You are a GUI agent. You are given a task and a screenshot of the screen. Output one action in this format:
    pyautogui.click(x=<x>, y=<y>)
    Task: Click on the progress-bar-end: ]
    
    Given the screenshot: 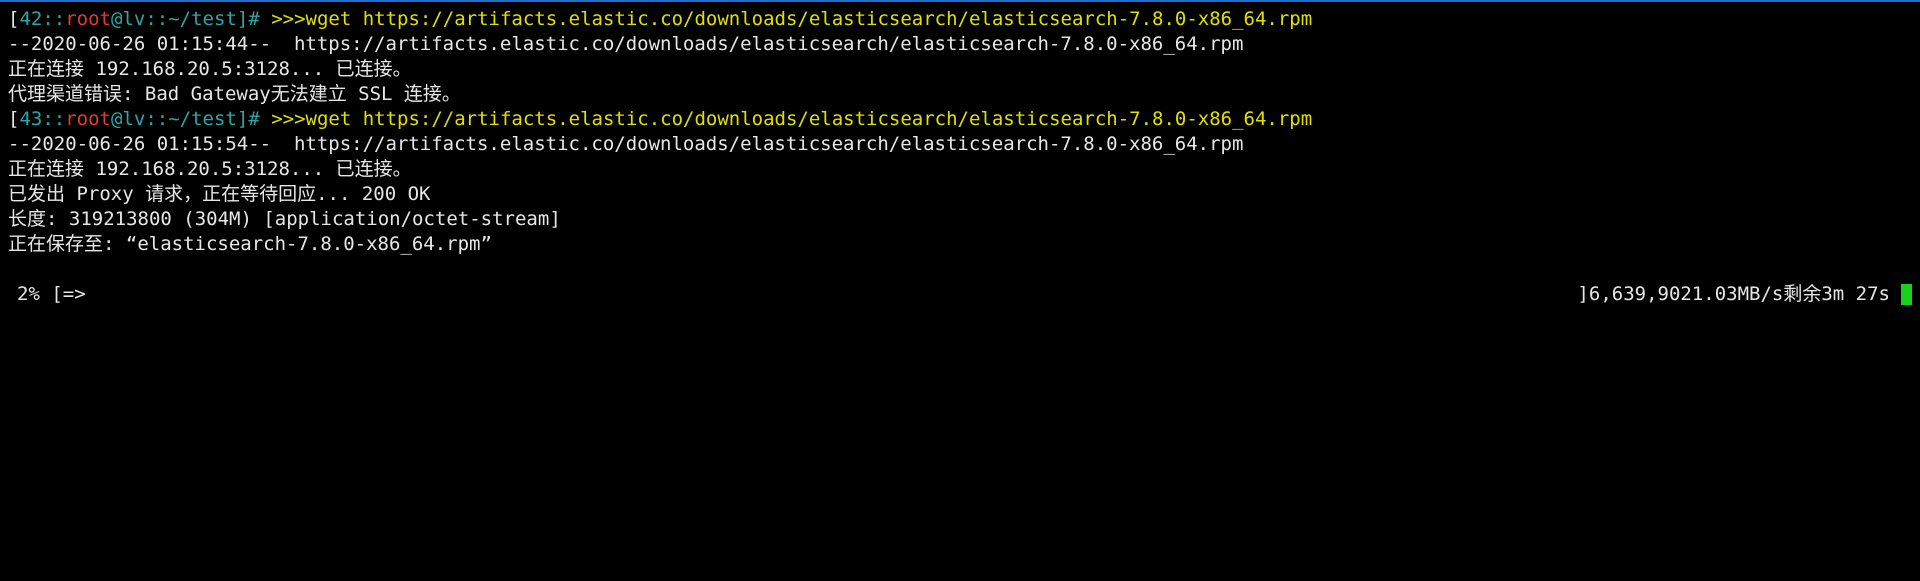 What is the action you would take?
    pyautogui.click(x=1583, y=294)
    